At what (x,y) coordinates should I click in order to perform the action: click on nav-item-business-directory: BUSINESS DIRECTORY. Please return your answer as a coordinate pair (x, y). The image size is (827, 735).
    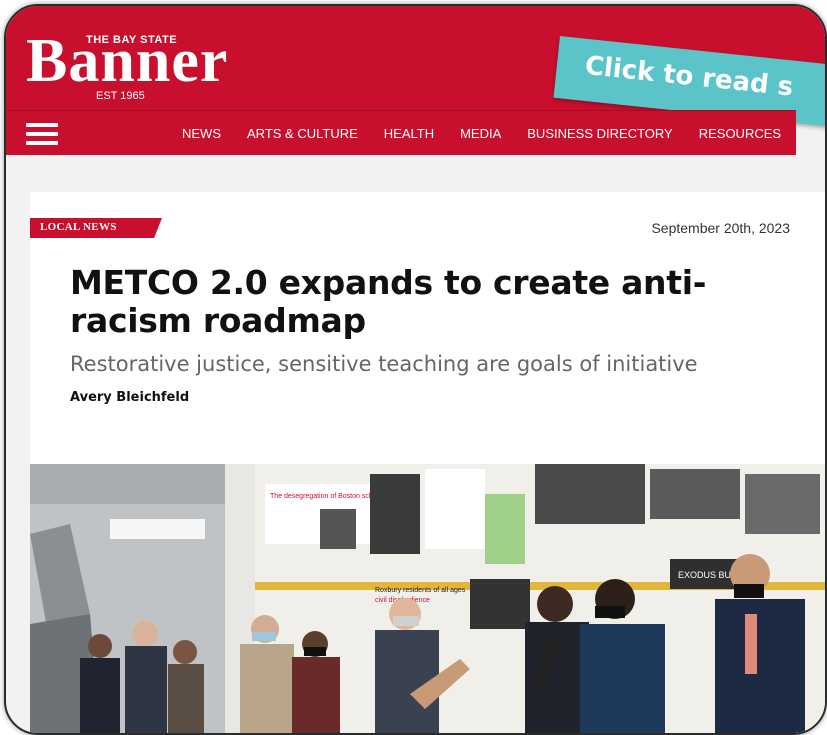
    Looking at the image, I should click on (599, 133).